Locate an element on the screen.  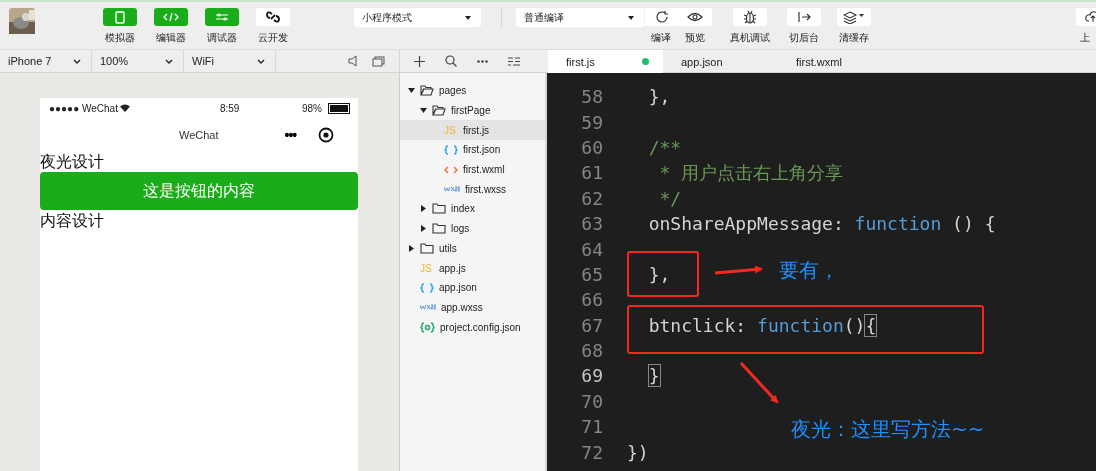
toolbar-label: 预览 is located at coordinates (695, 38).